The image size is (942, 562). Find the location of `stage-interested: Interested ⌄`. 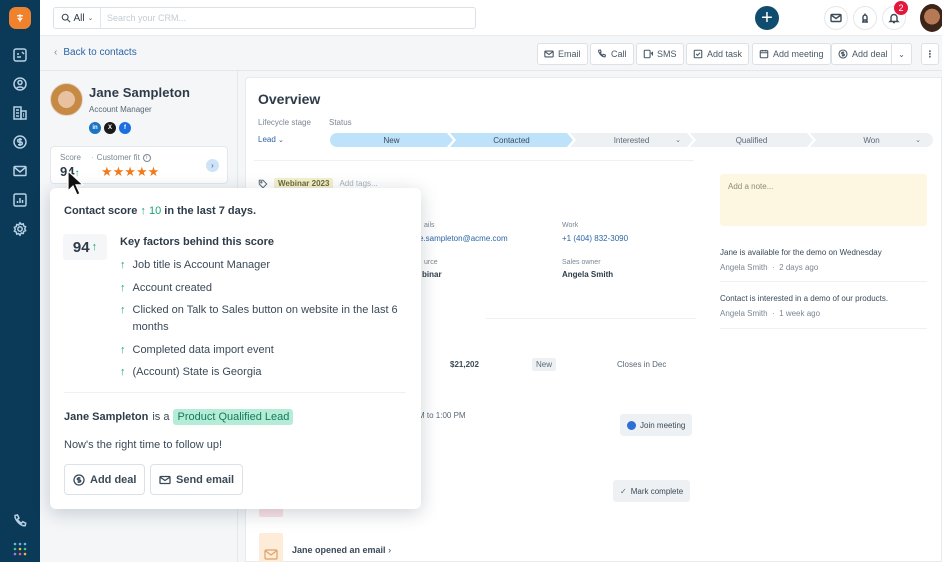

stage-interested: Interested ⌄ is located at coordinates (631, 140).